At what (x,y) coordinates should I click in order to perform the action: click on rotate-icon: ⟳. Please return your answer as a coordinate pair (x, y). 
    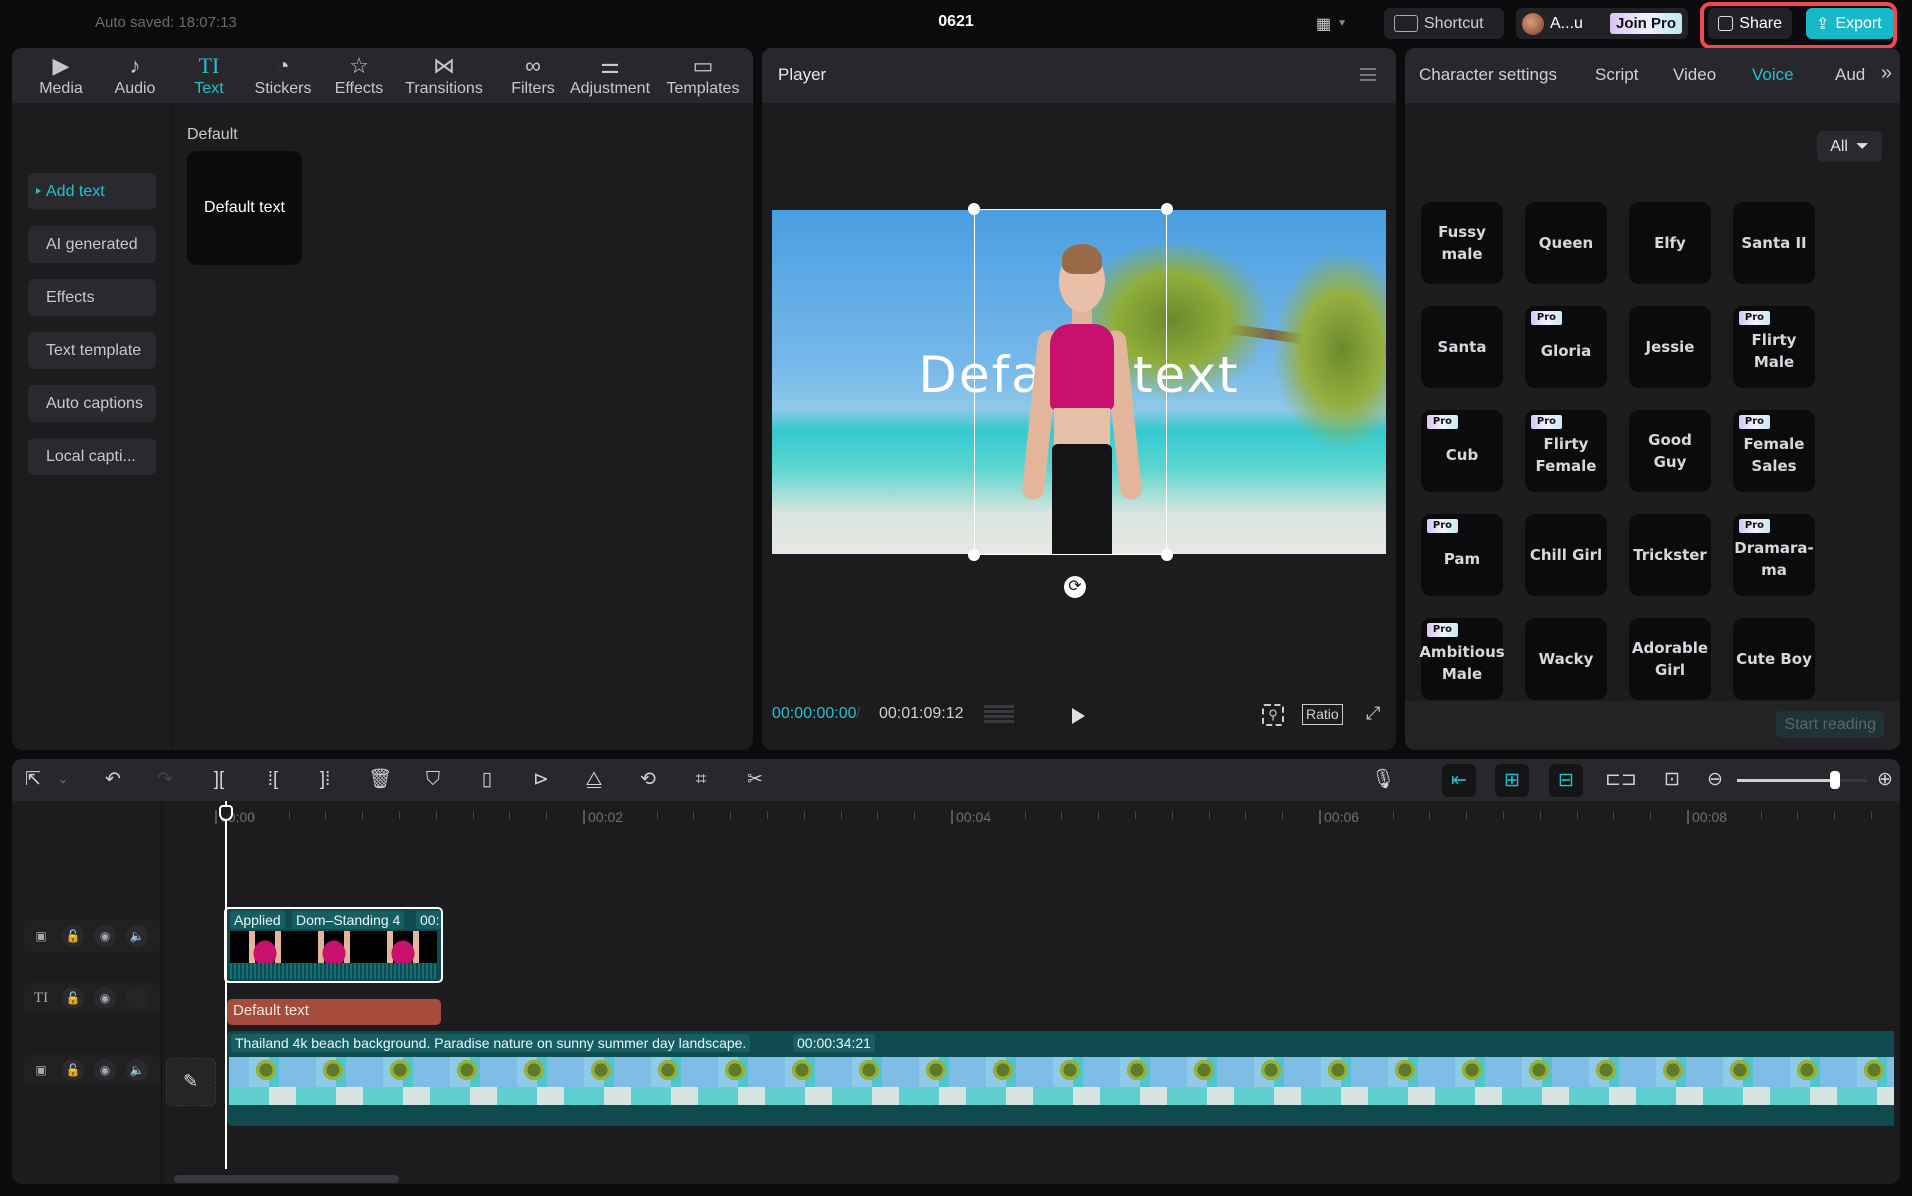
    Looking at the image, I should click on (1075, 587).